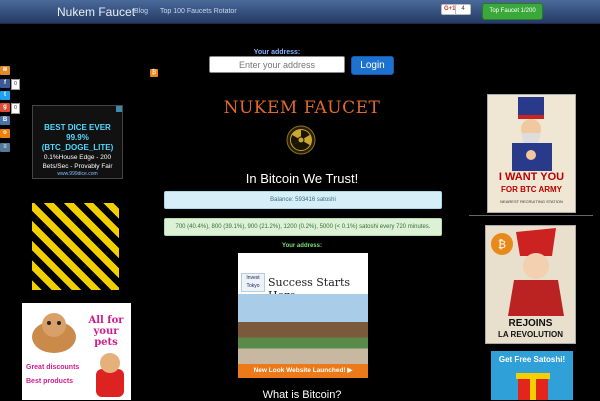  I want to click on tokyo-station-photo, so click(303, 329).